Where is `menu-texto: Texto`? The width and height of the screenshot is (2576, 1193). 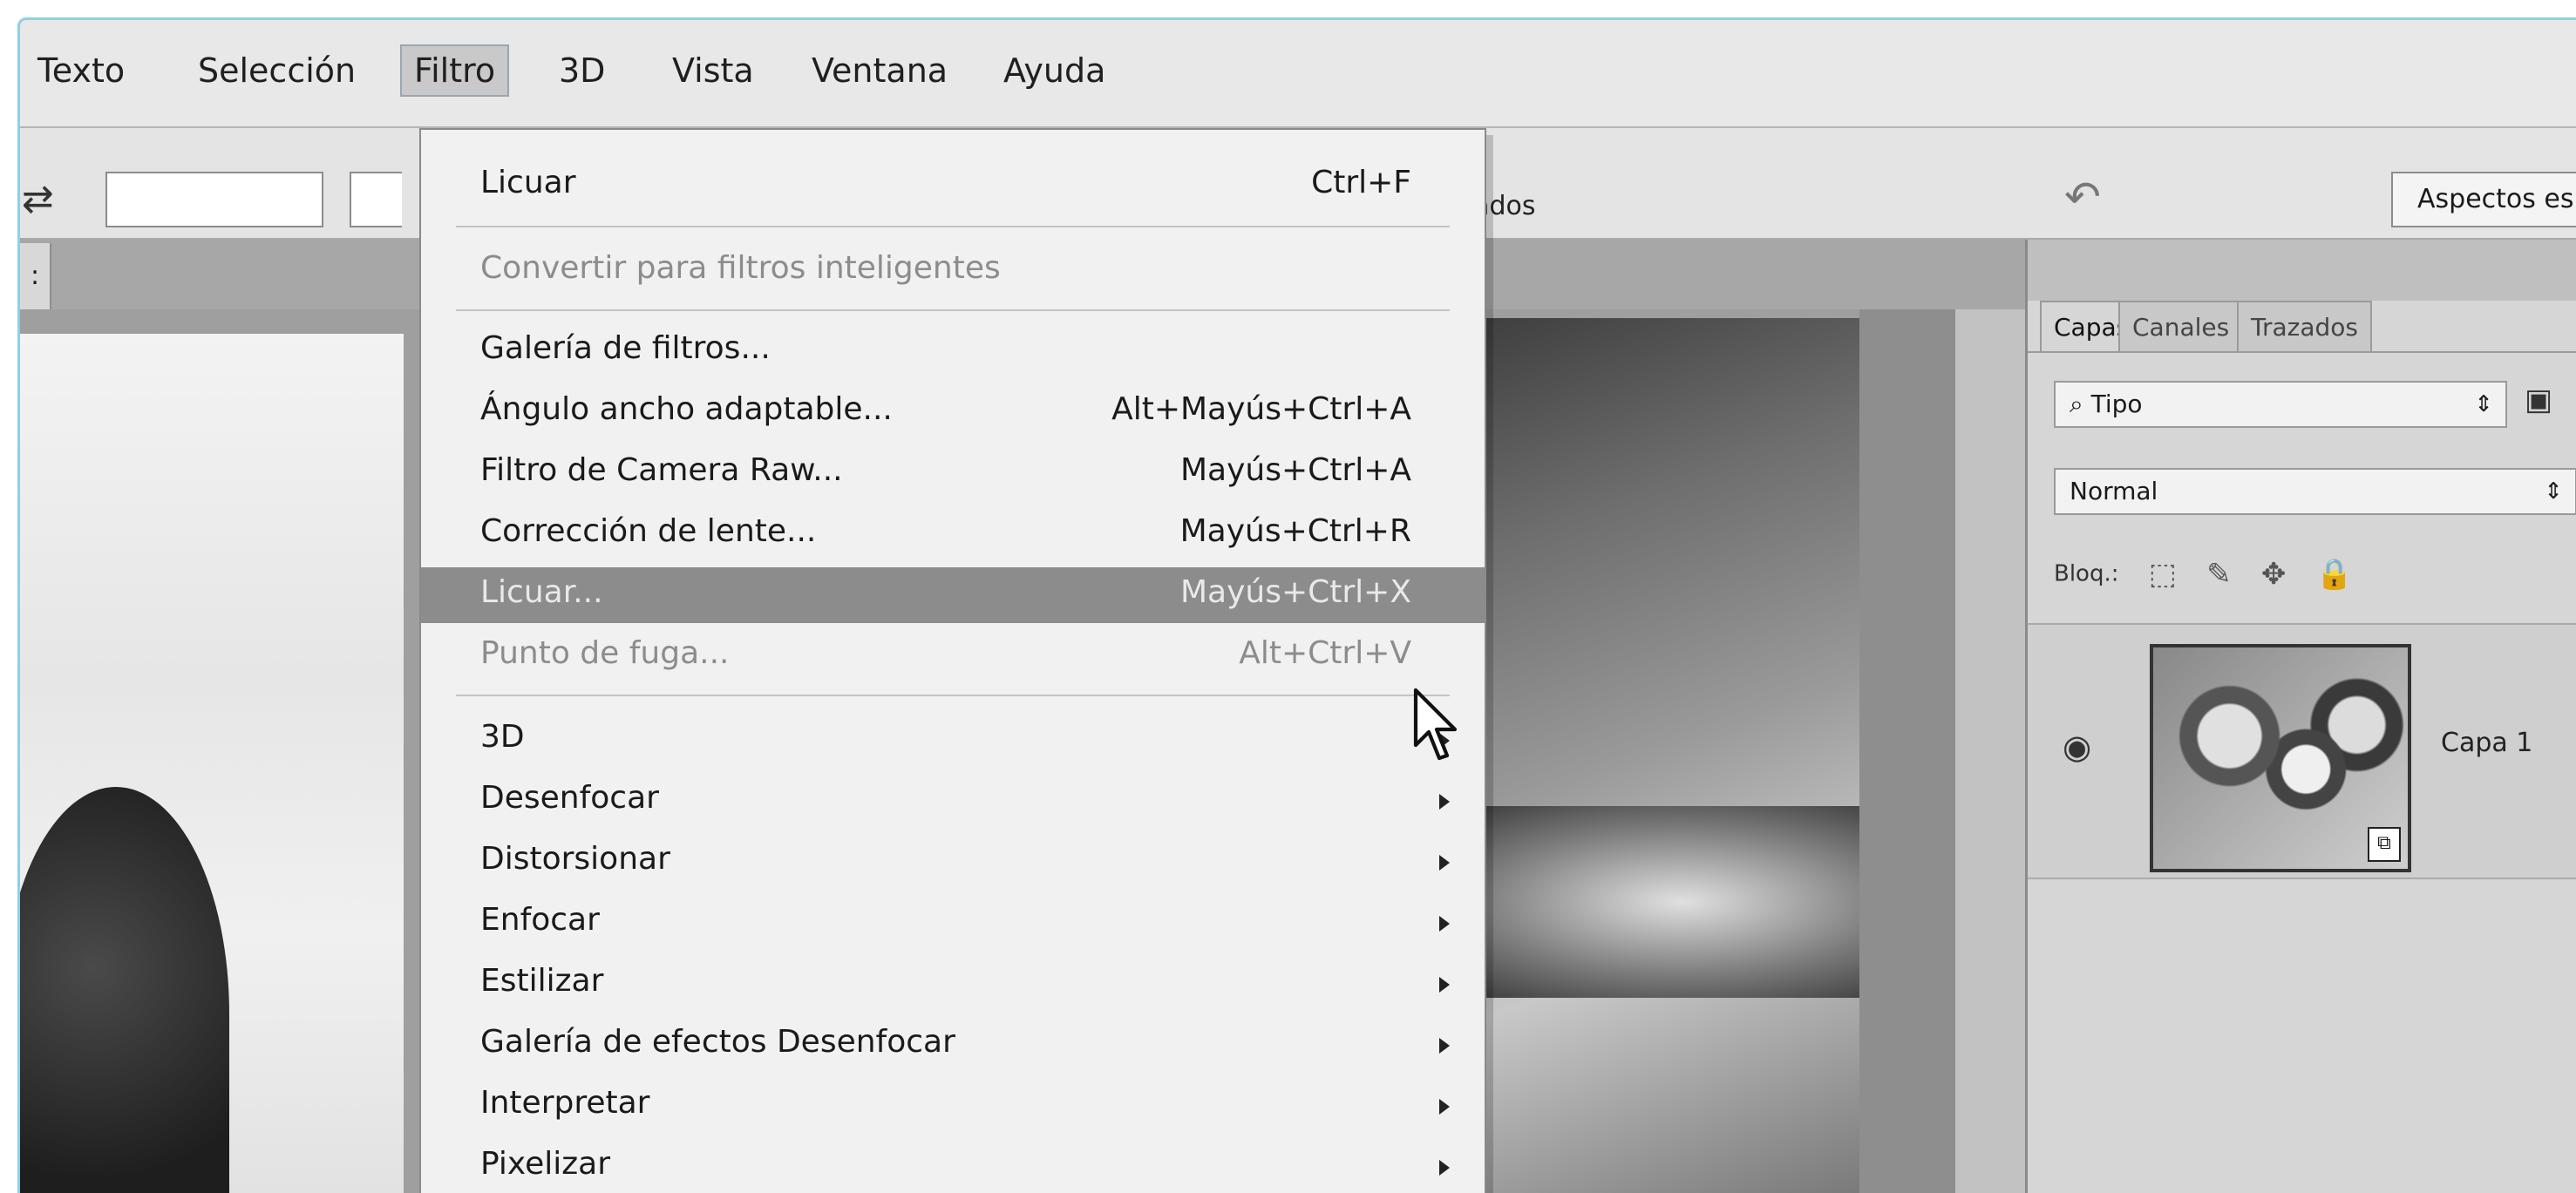 menu-texto: Texto is located at coordinates (81, 70).